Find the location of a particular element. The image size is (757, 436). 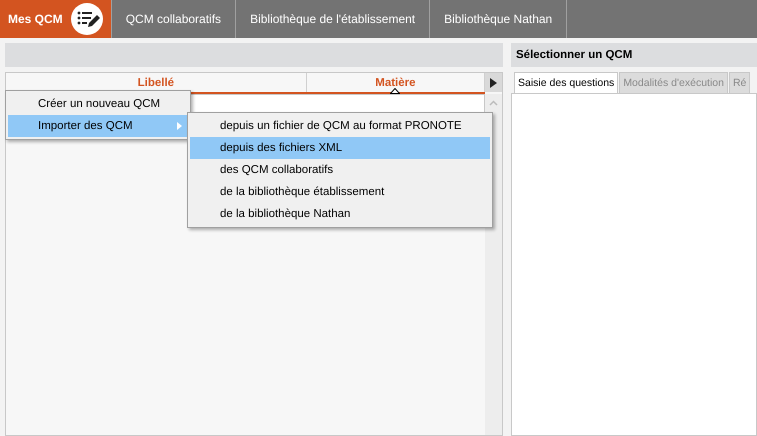

menu-item: Importer des QCM is located at coordinates (98, 126).